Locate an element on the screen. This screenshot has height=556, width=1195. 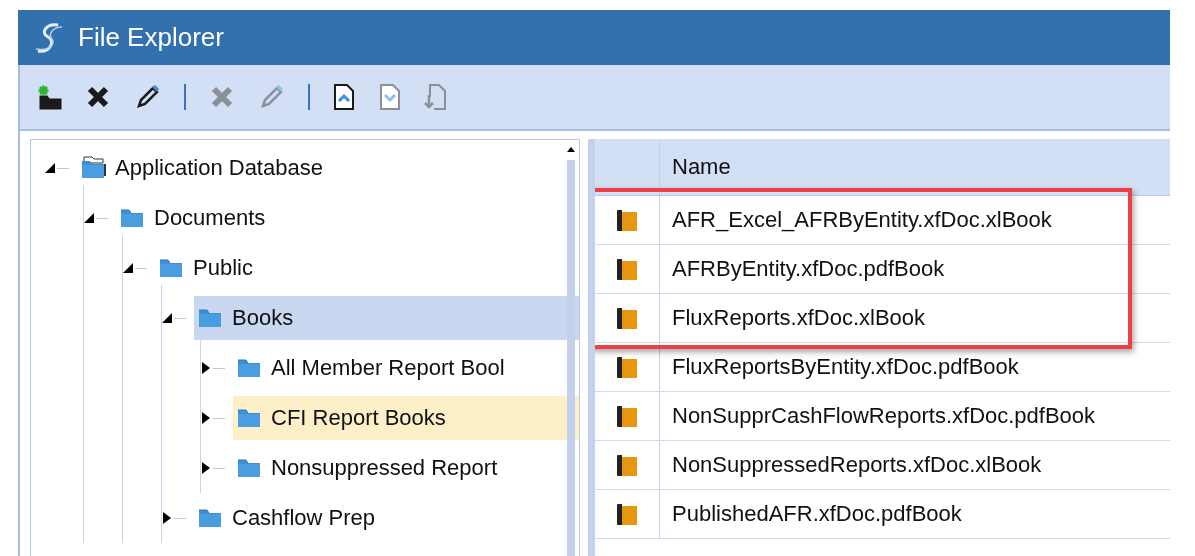
file-name-cell: AFR_Excel_AFRByEntity.xfDoc.xlBook is located at coordinates (856, 220).